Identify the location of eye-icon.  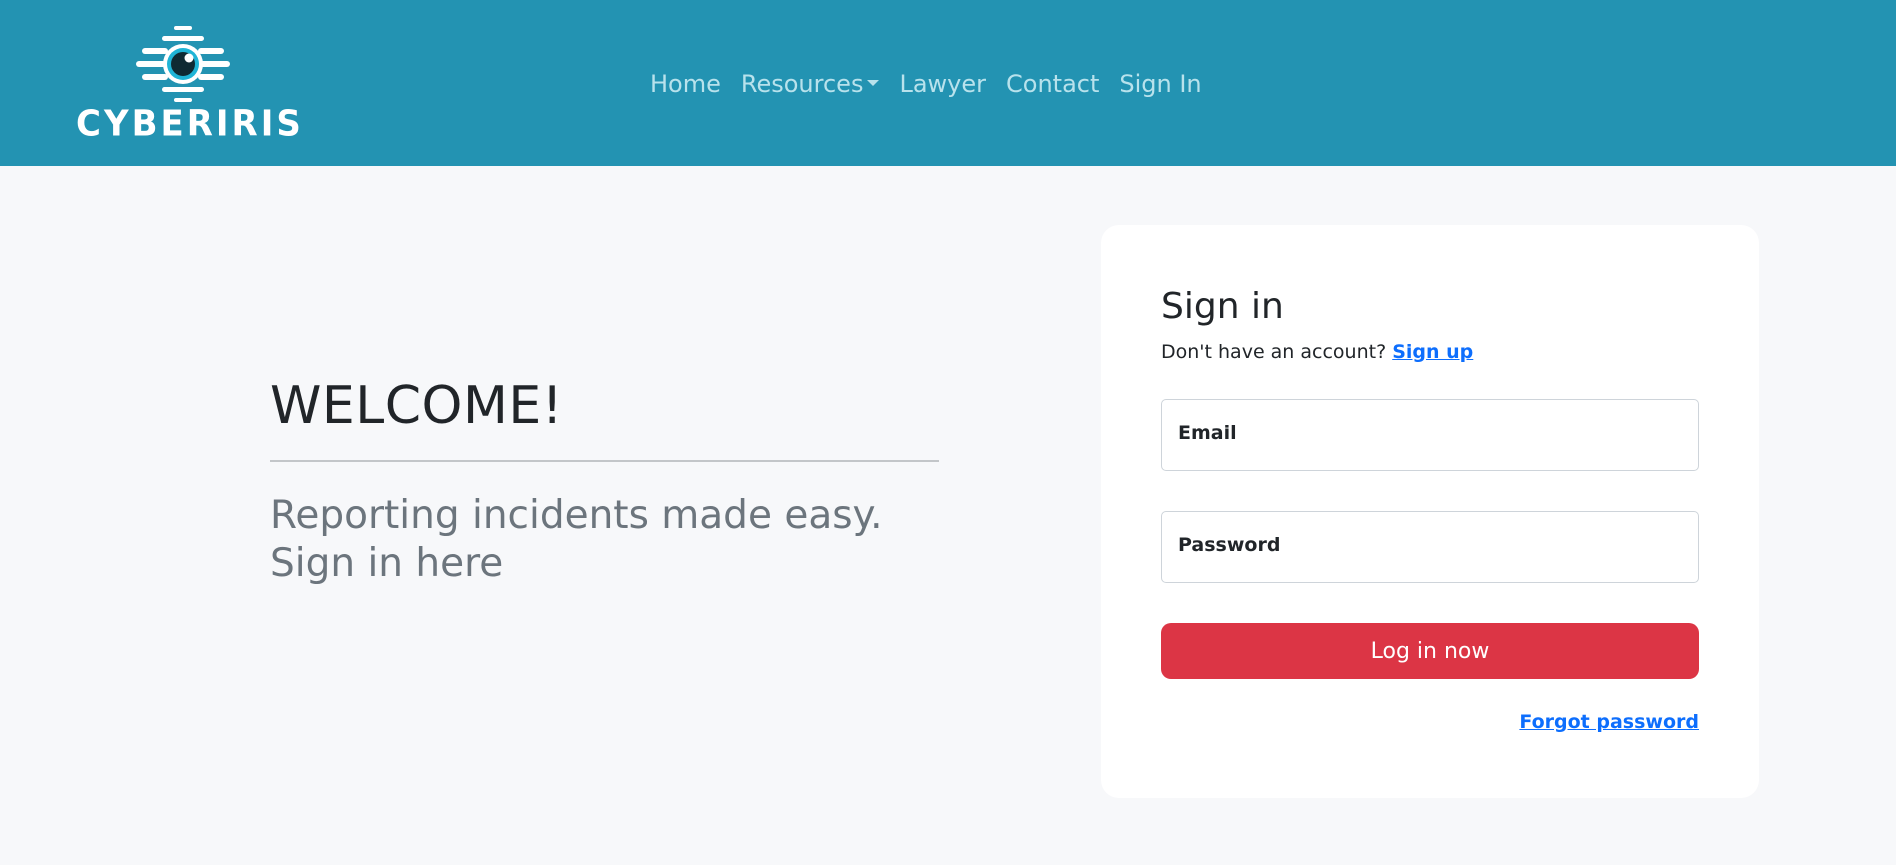
(183, 64).